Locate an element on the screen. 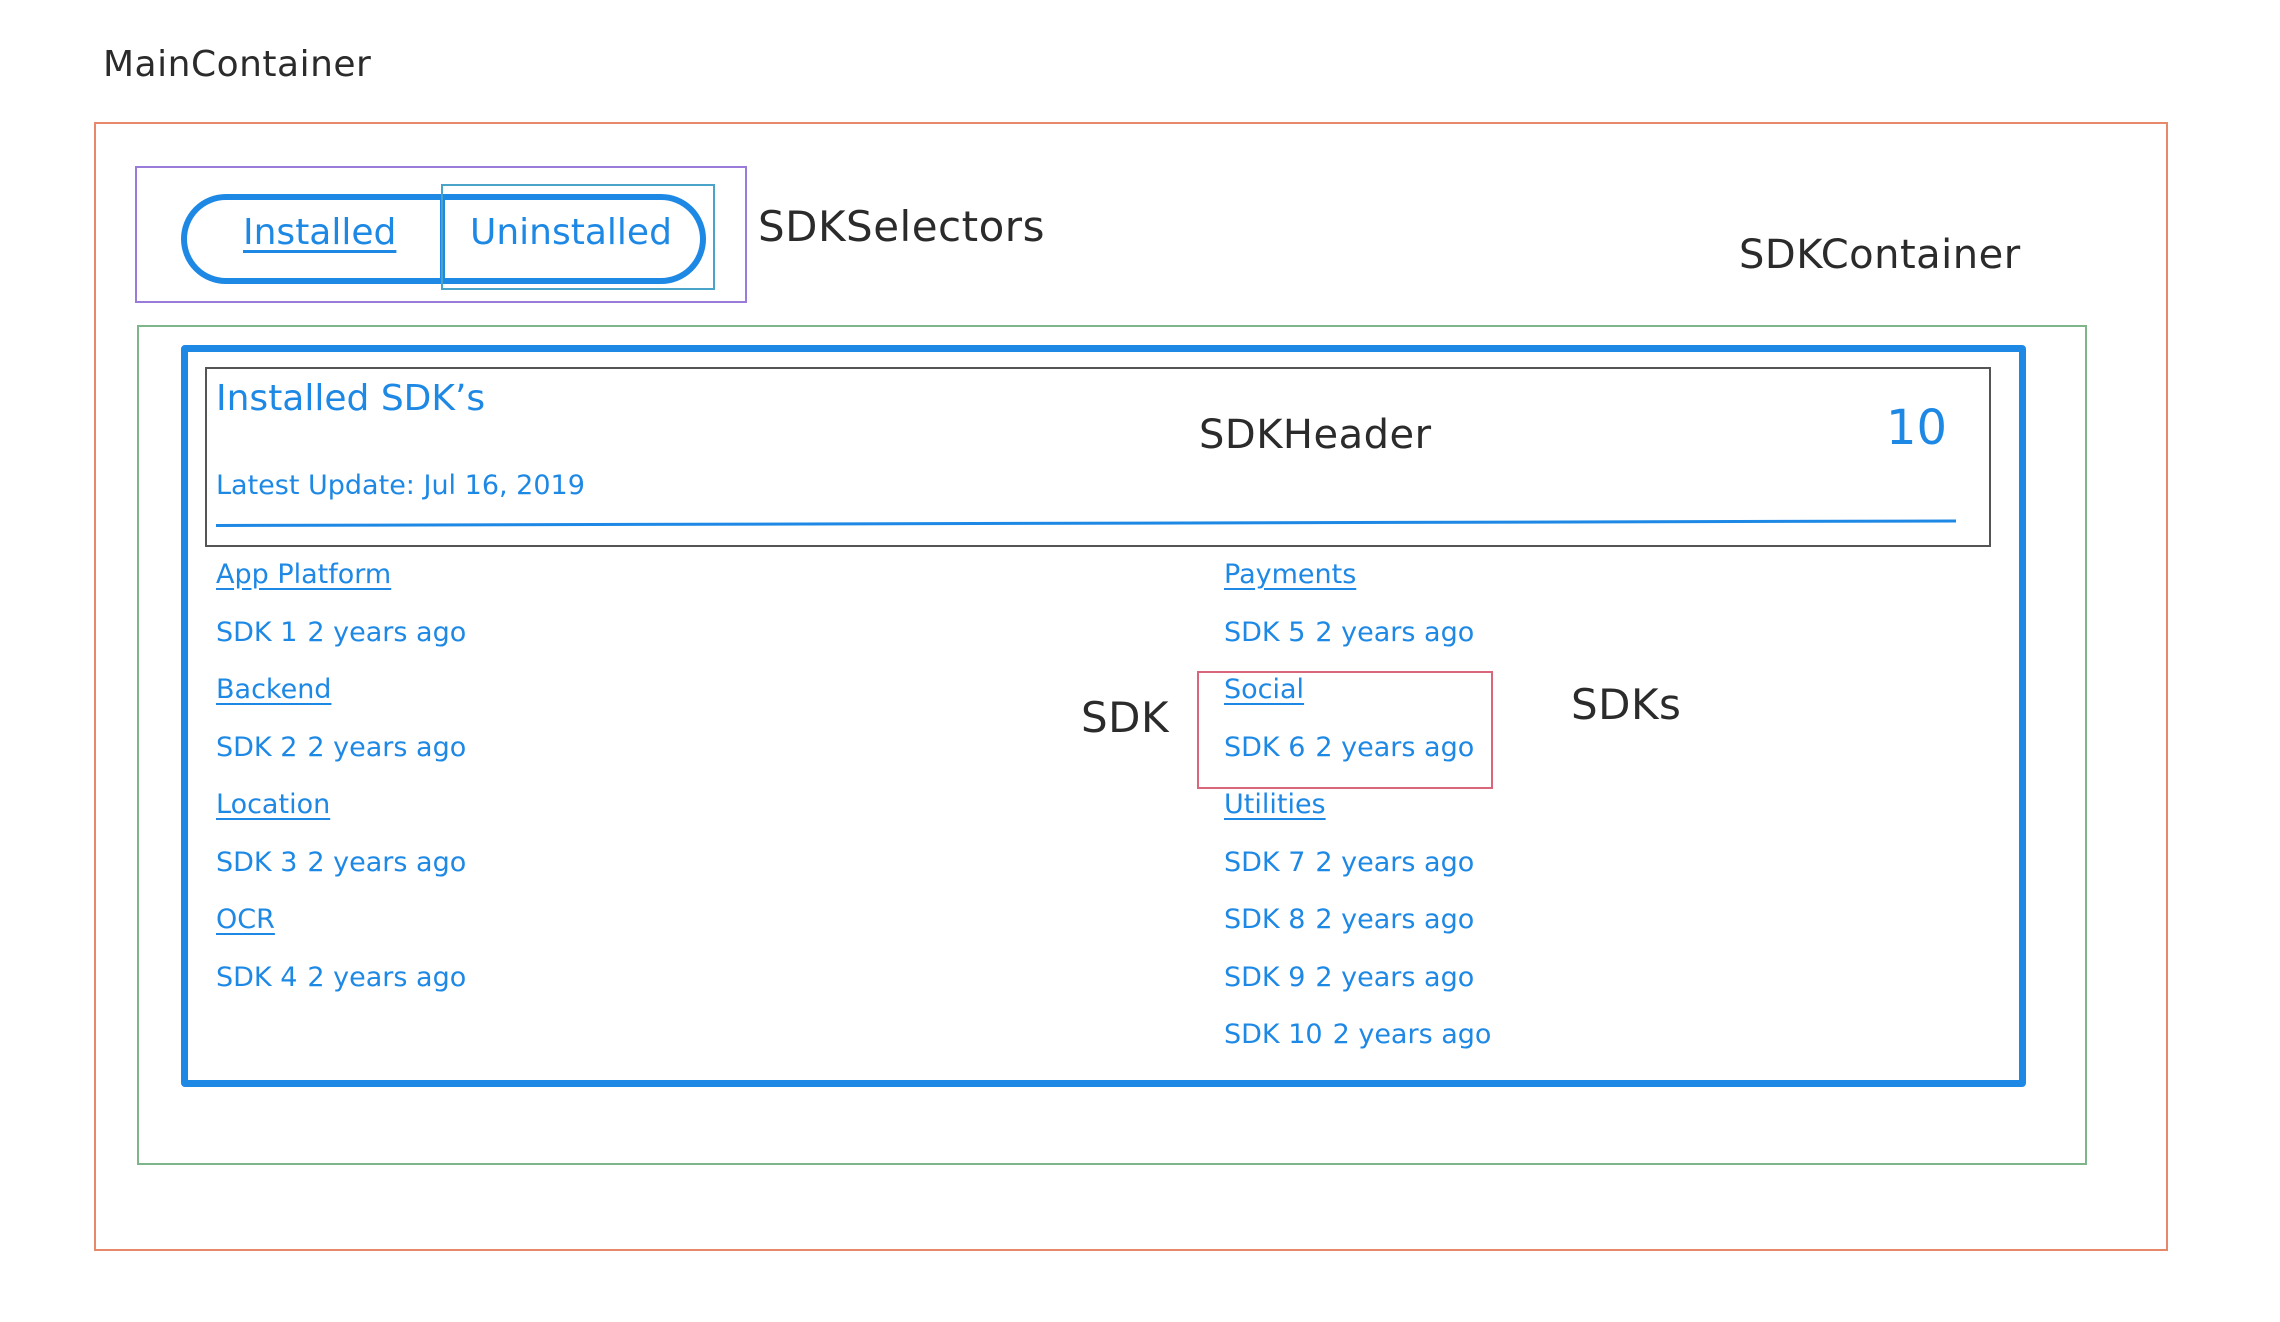 The height and width of the screenshot is (1322, 2280). sdk-entry: SDK 10 2 years ago is located at coordinates (1574, 1044).